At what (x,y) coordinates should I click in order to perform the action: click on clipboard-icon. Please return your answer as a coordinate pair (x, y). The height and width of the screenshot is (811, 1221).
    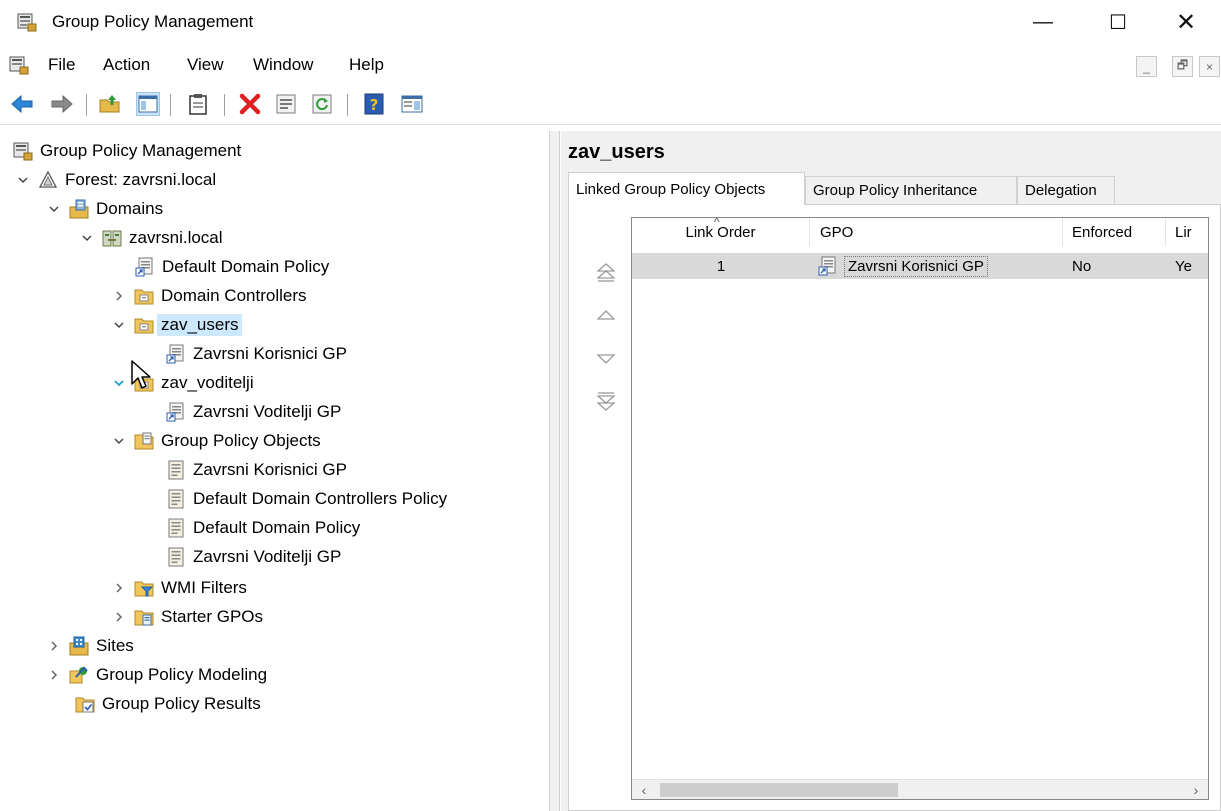
    Looking at the image, I should click on (198, 104).